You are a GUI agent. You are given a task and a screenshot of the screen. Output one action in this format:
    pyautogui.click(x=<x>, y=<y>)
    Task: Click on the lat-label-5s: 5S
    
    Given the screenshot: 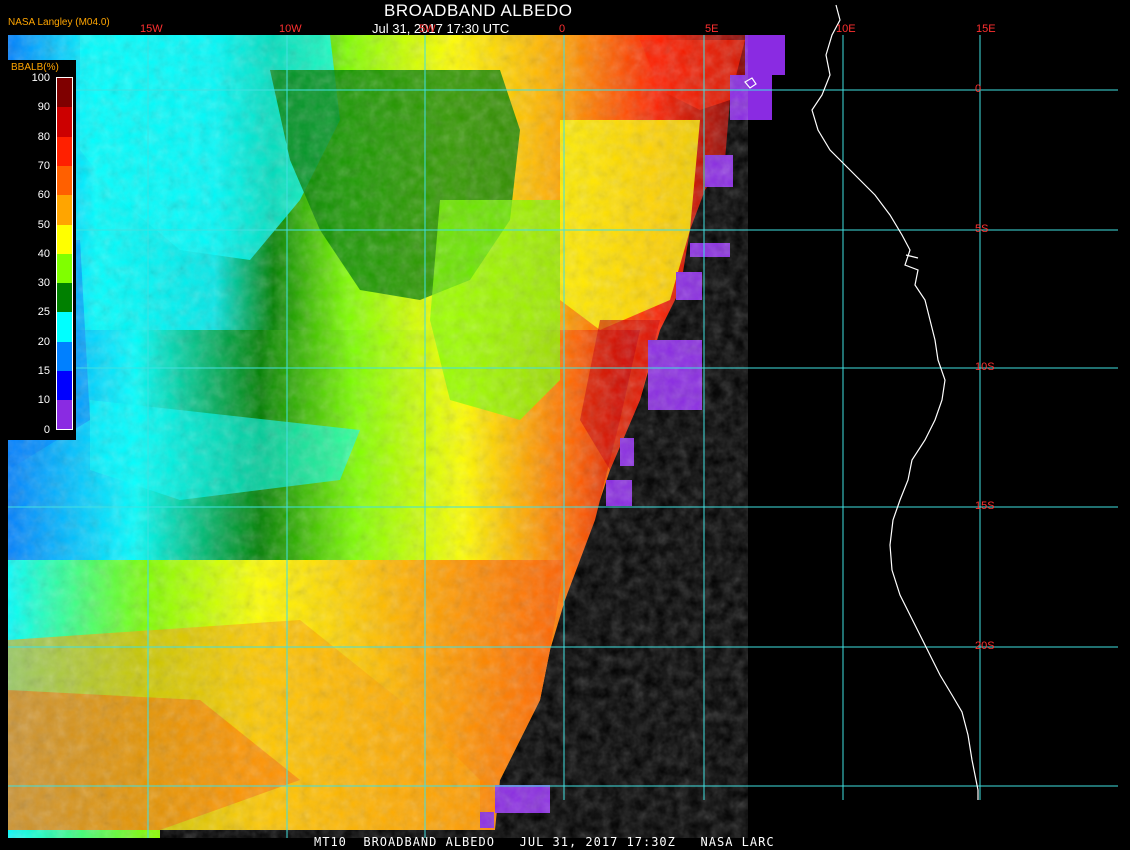 What is the action you would take?
    pyautogui.click(x=982, y=229)
    